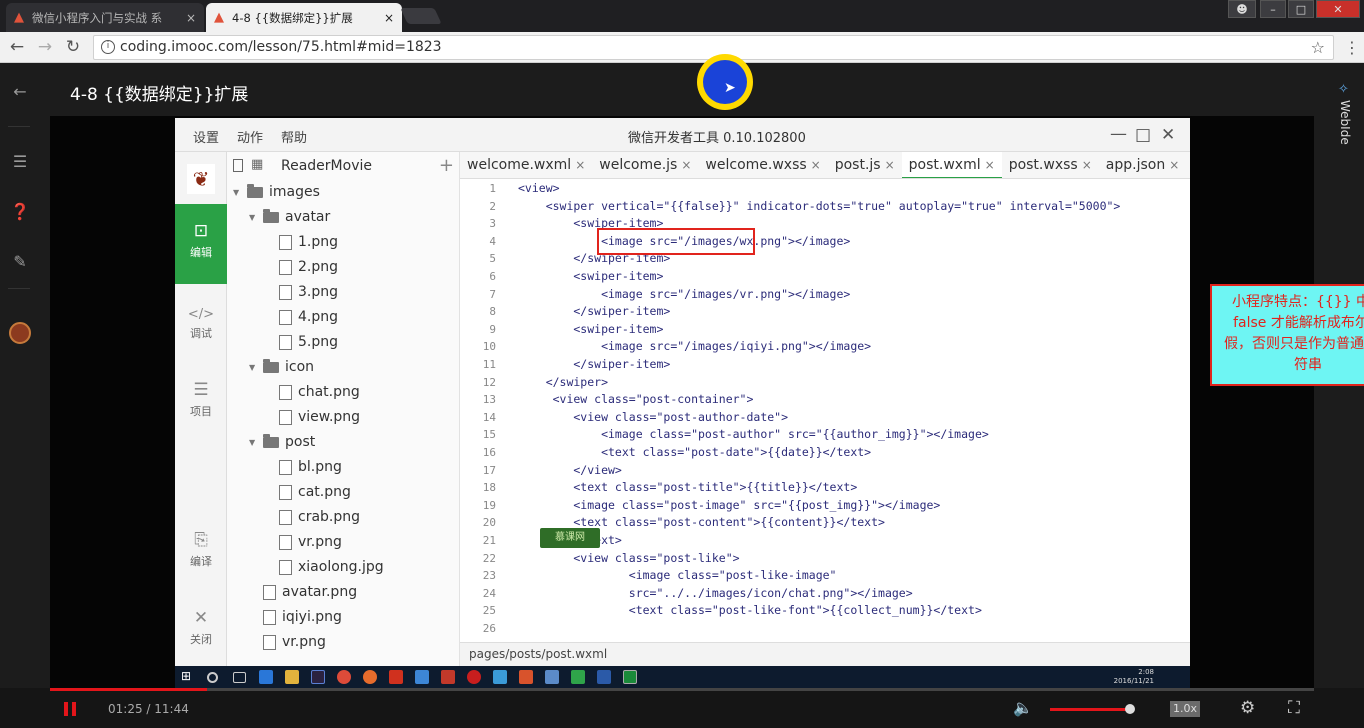 The width and height of the screenshot is (1364, 728). Describe the element at coordinates (1050, 165) in the screenshot. I see `editor-tab: post.wxss ×` at that location.